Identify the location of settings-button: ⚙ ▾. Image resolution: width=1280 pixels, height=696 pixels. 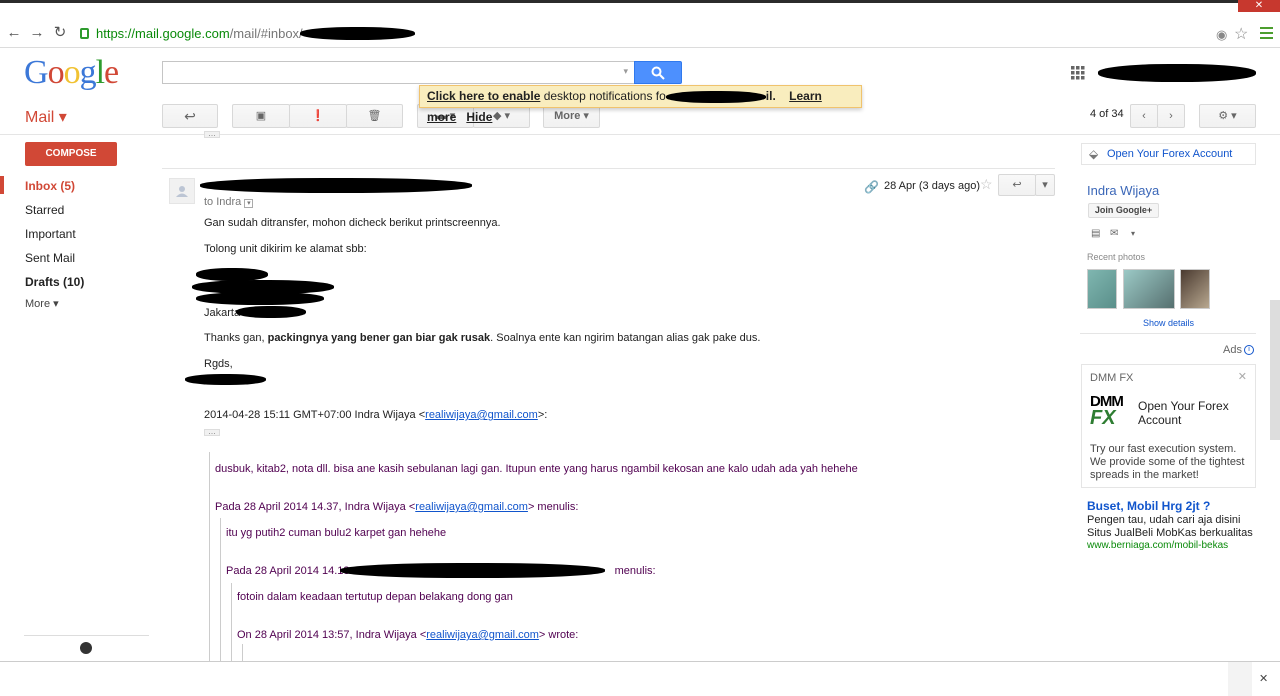
(1227, 116).